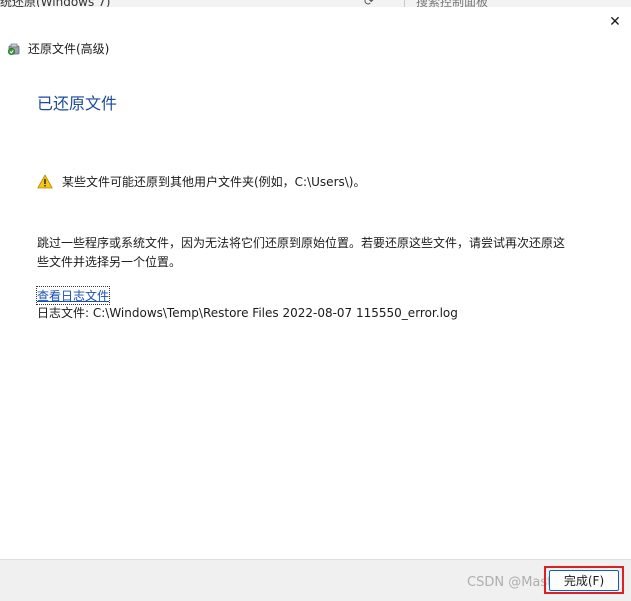 This screenshot has height=601, width=631. What do you see at coordinates (214, 182) in the screenshot?
I see `warning-text: 某些文件可能还原到其他用户文件夹(例如，C:\Users\)。` at bounding box center [214, 182].